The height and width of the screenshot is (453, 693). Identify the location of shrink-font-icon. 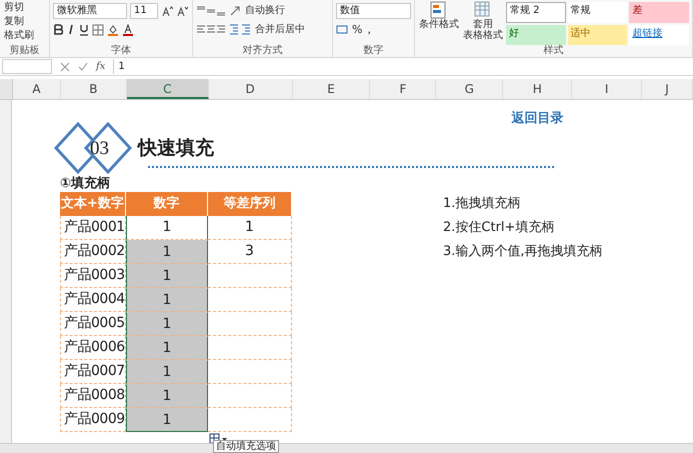
(182, 10).